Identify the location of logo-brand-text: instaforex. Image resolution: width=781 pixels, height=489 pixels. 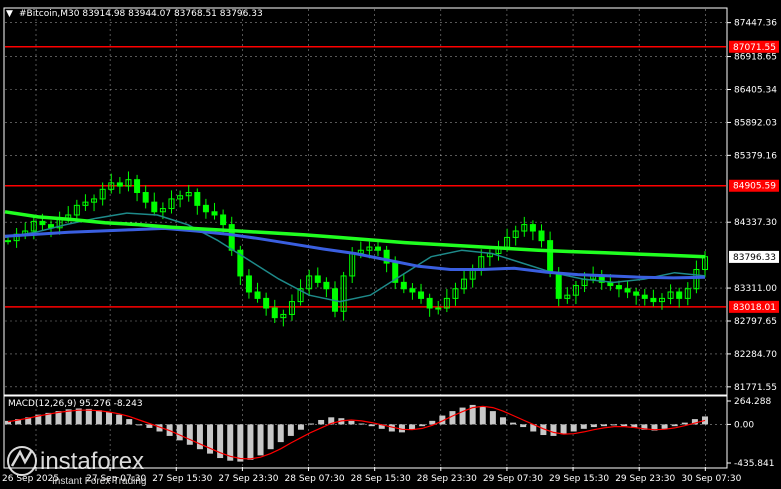
(92, 461).